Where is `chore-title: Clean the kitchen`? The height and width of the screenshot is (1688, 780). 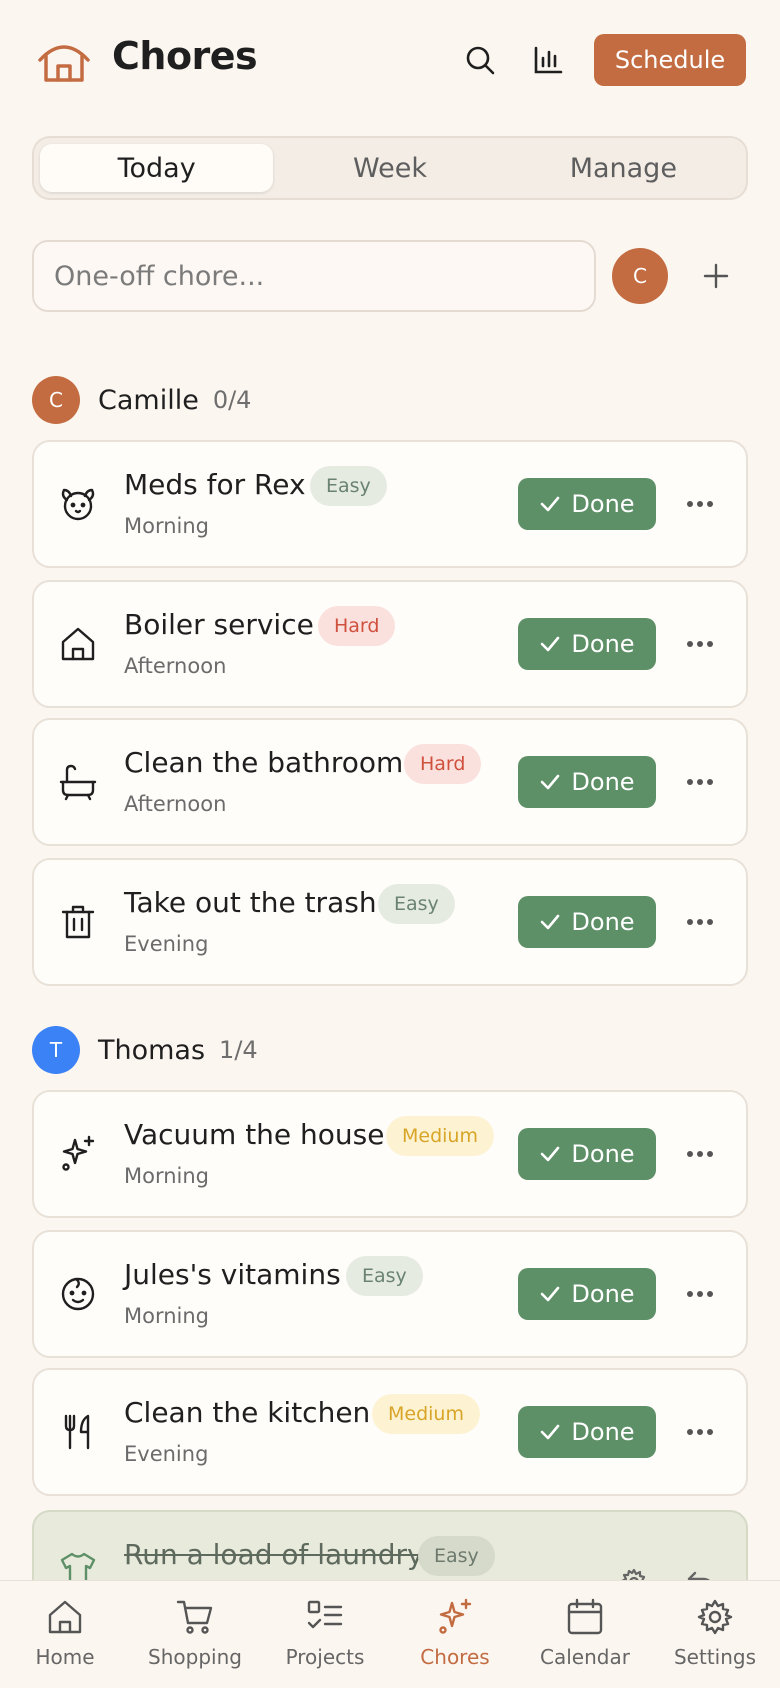 chore-title: Clean the kitchen is located at coordinates (247, 1412).